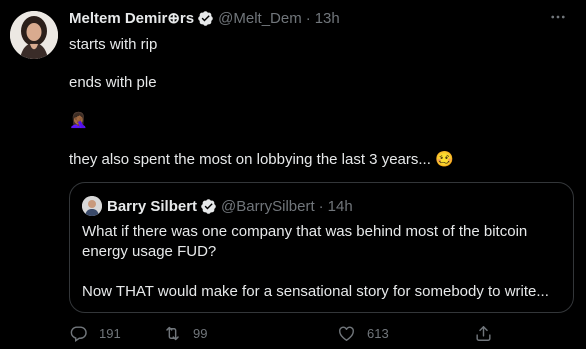  What do you see at coordinates (260, 18) in the screenshot?
I see `author-handle: @Melt_Dem` at bounding box center [260, 18].